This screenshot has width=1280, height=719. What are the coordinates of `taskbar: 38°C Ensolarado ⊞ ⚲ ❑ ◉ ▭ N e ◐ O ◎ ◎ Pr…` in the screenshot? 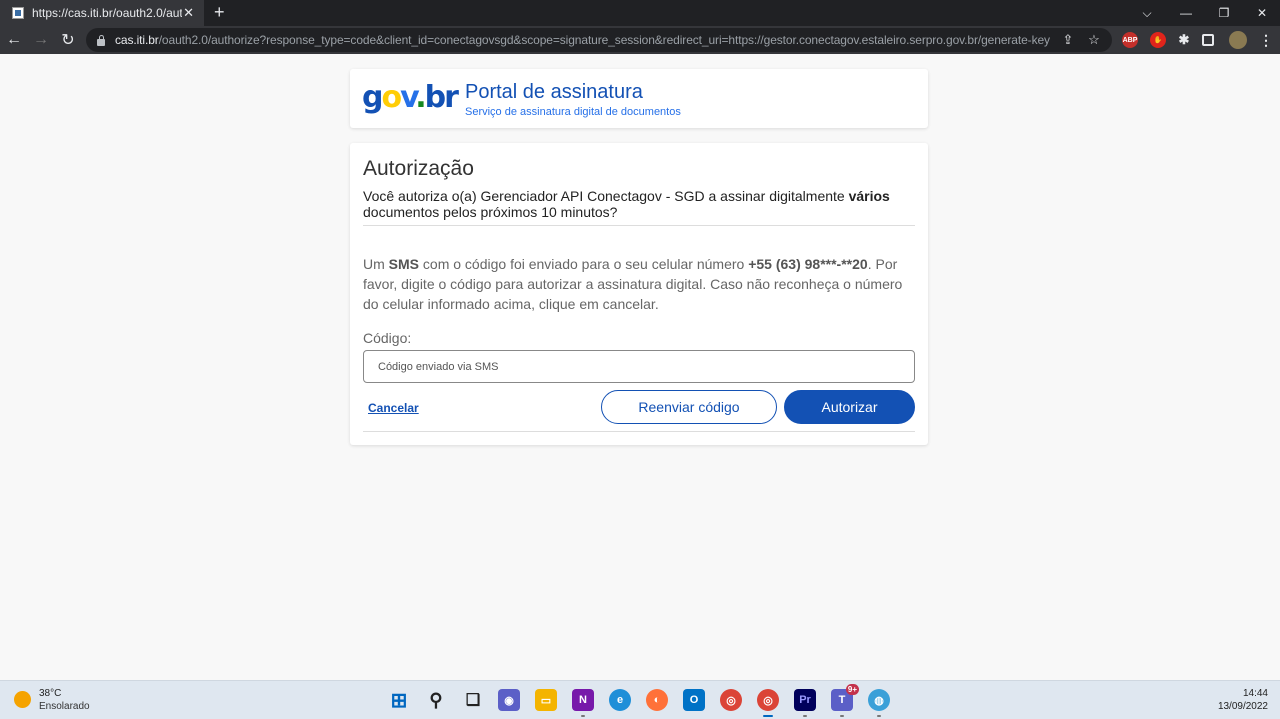 It's located at (640, 699).